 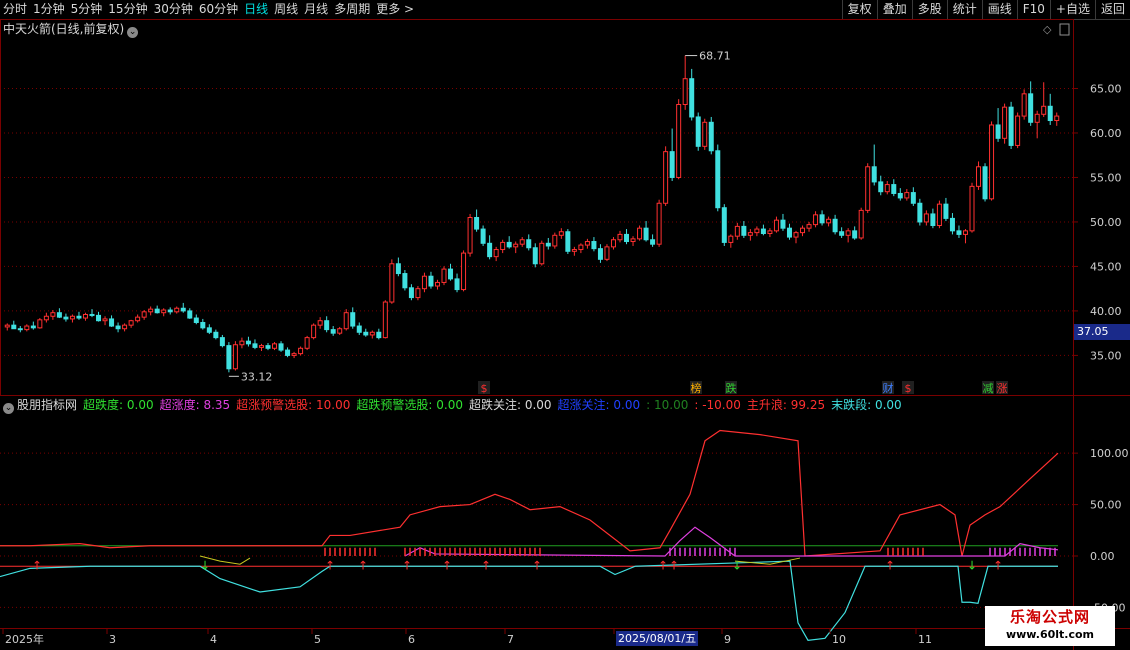 What do you see at coordinates (925, 639) in the screenshot?
I see `time-label-9: 11` at bounding box center [925, 639].